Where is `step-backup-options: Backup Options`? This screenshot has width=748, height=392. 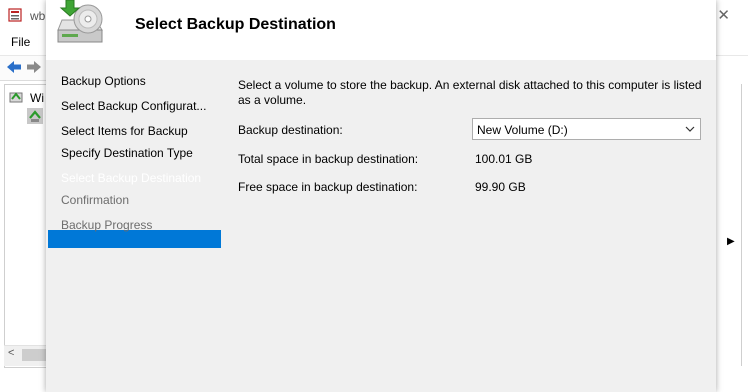 step-backup-options: Backup Options is located at coordinates (103, 81).